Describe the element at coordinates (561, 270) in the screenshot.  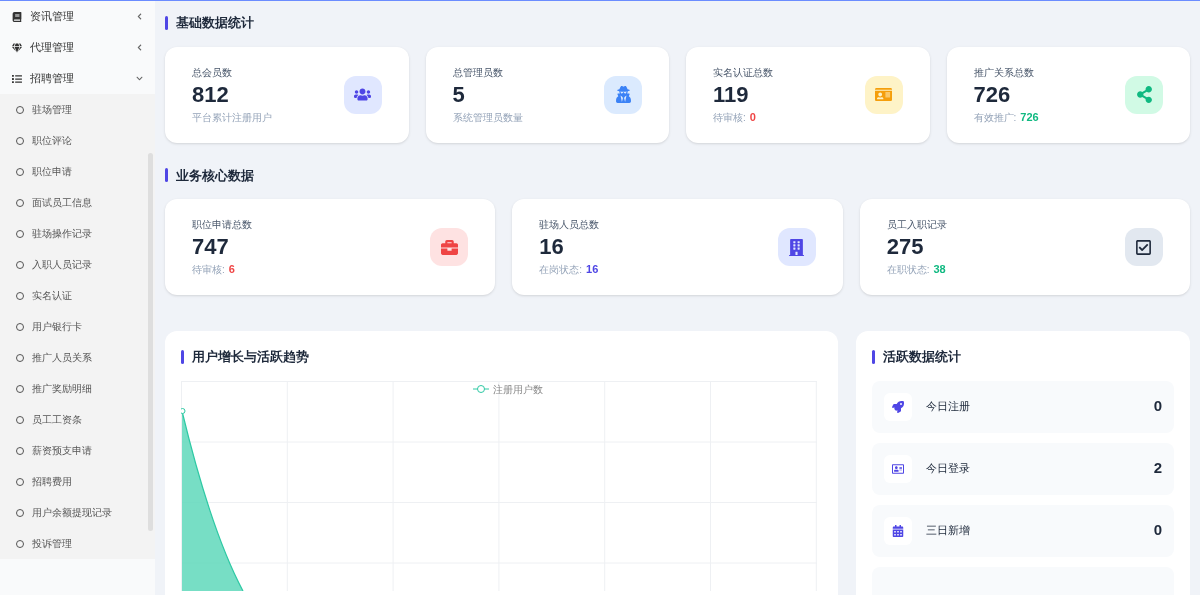
I see `stat-note: 在岗状态:` at that location.